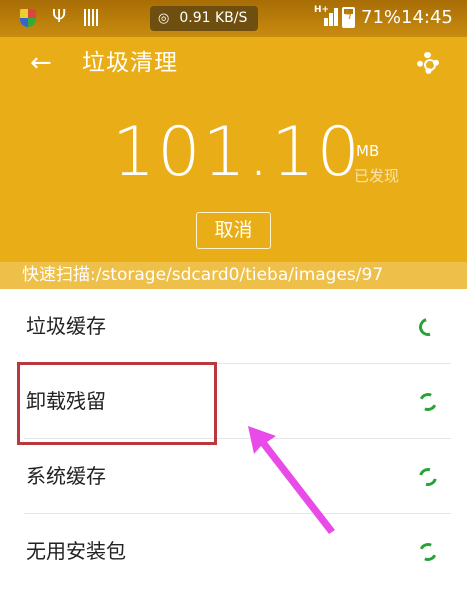 This screenshot has height=591, width=467. Describe the element at coordinates (322, 10) in the screenshot. I see `network-type: H+` at that location.